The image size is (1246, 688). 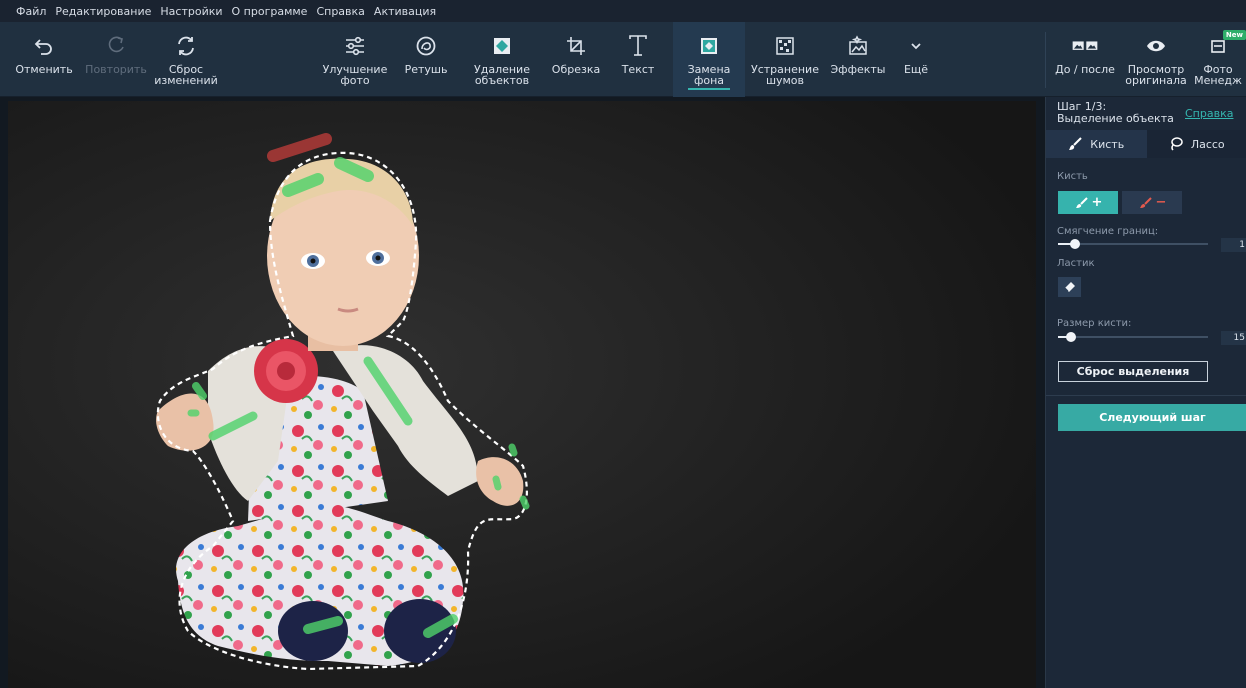 I want to click on menu-about: О программе, so click(x=270, y=11).